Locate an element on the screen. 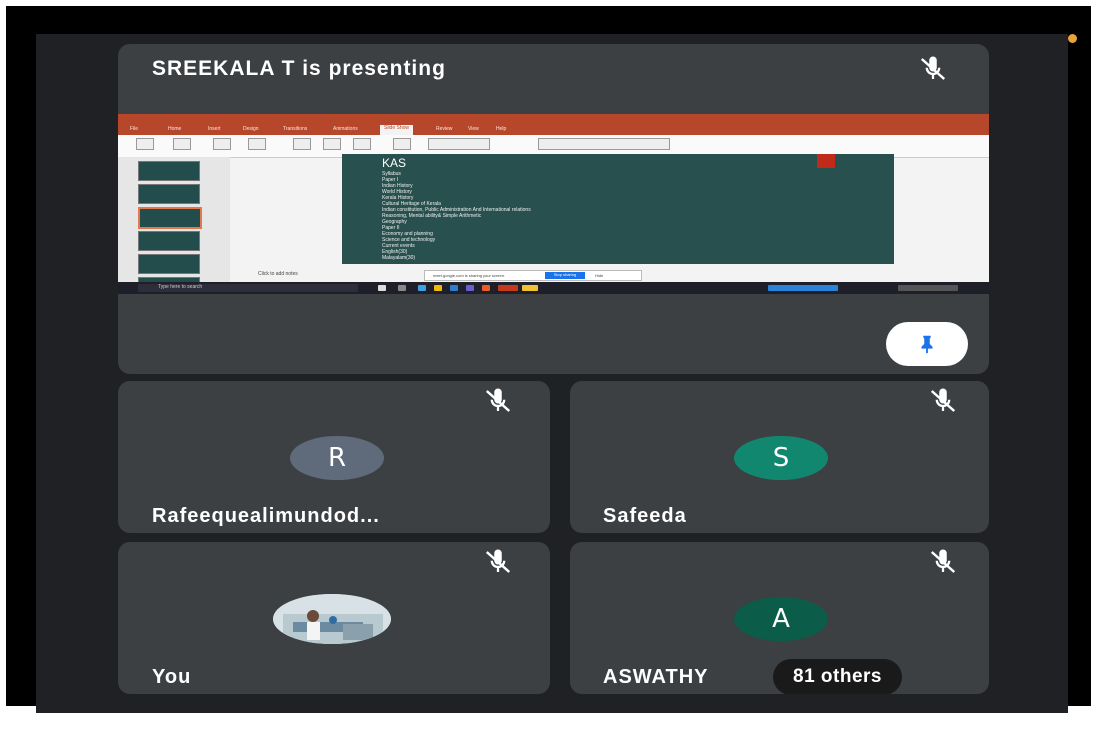 The height and width of the screenshot is (731, 1104). participant-name: Safeeda is located at coordinates (645, 516).